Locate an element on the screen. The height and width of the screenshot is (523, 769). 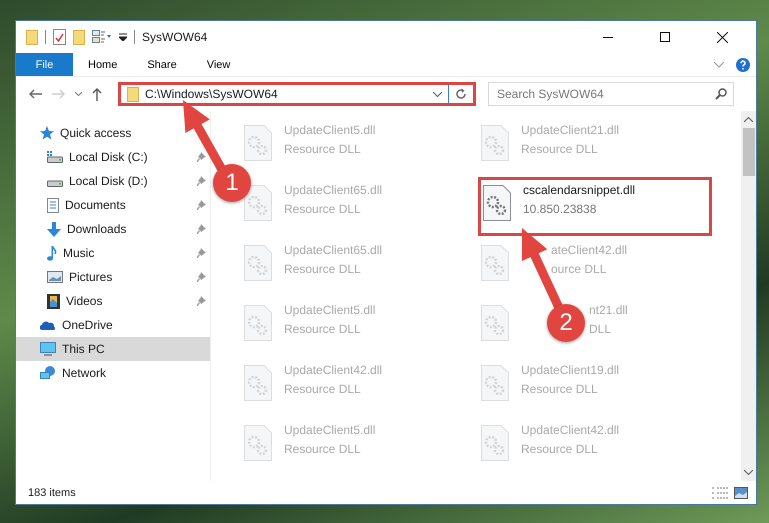
scroll-up-icon is located at coordinates (748, 119).